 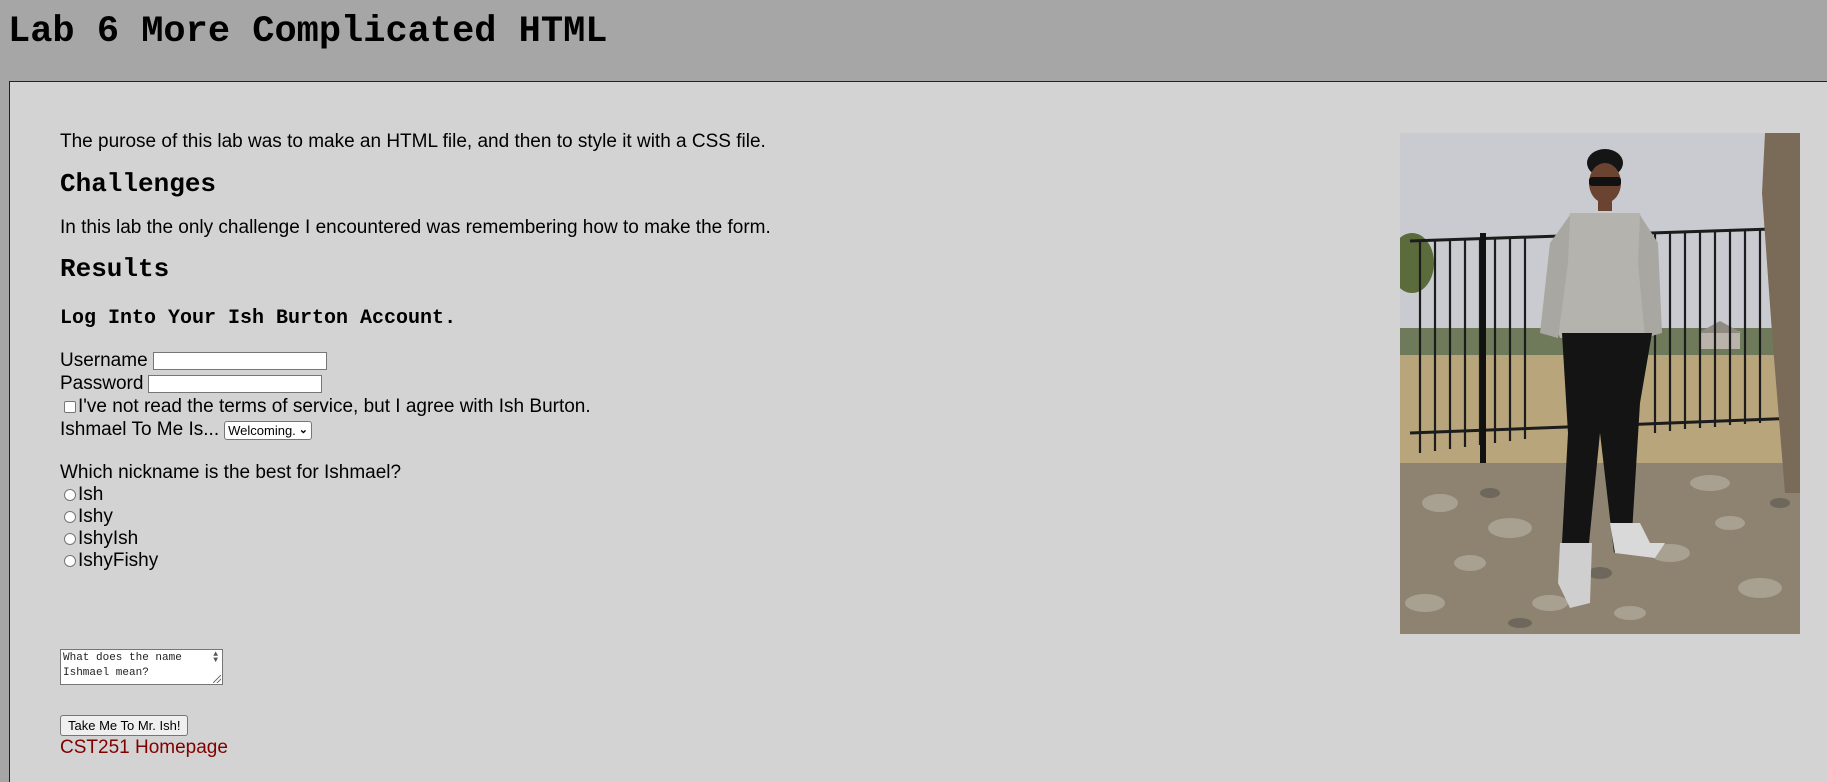 What do you see at coordinates (122, 665) in the screenshot?
I see `textarea-placeholder: What does the name Ishmael mean?` at bounding box center [122, 665].